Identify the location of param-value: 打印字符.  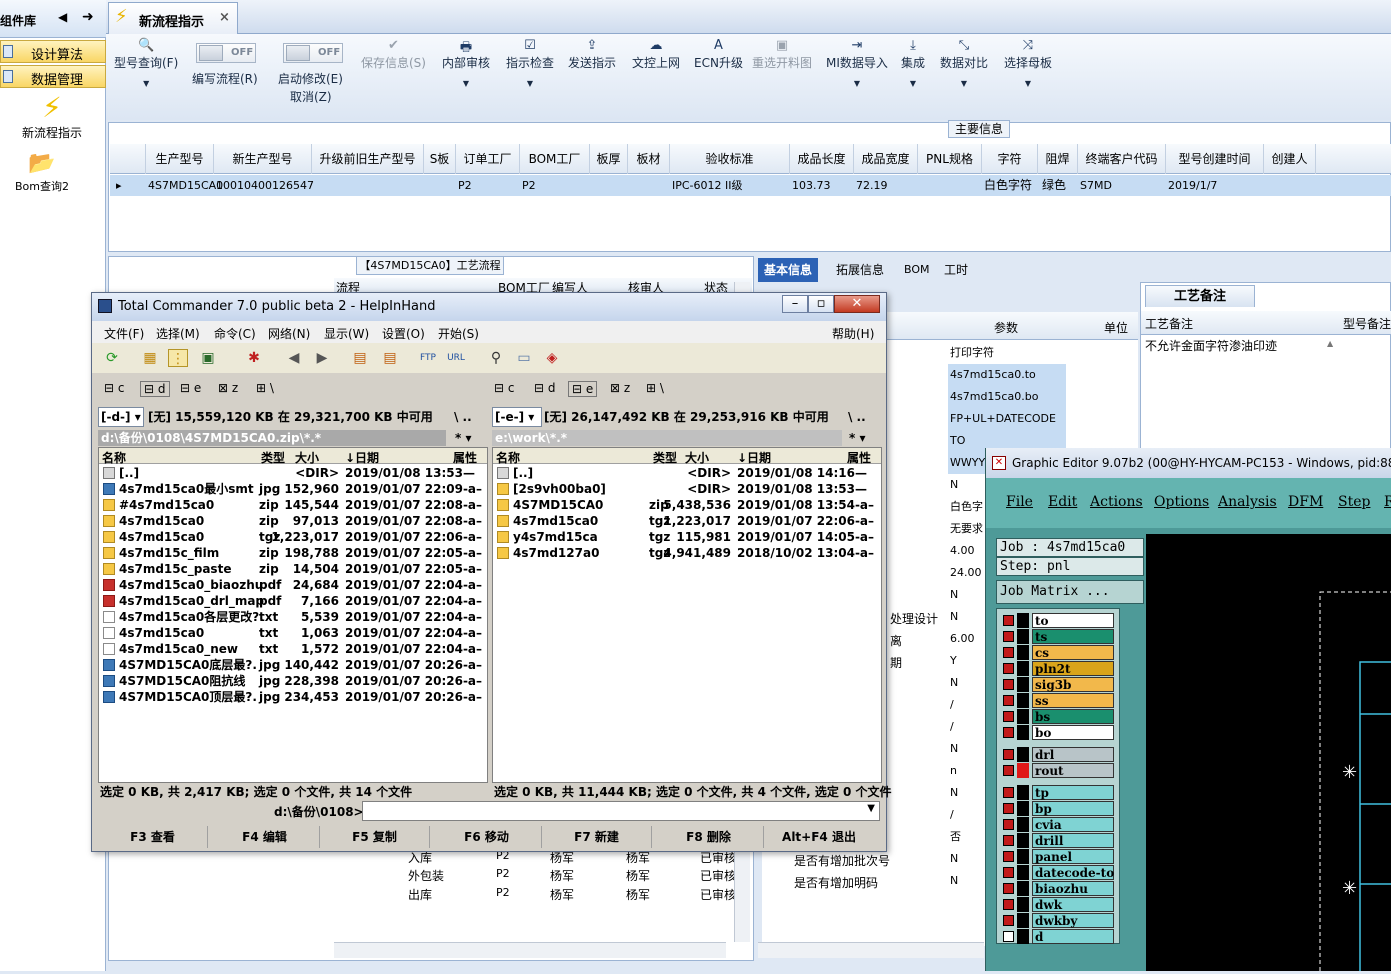
(1007, 353).